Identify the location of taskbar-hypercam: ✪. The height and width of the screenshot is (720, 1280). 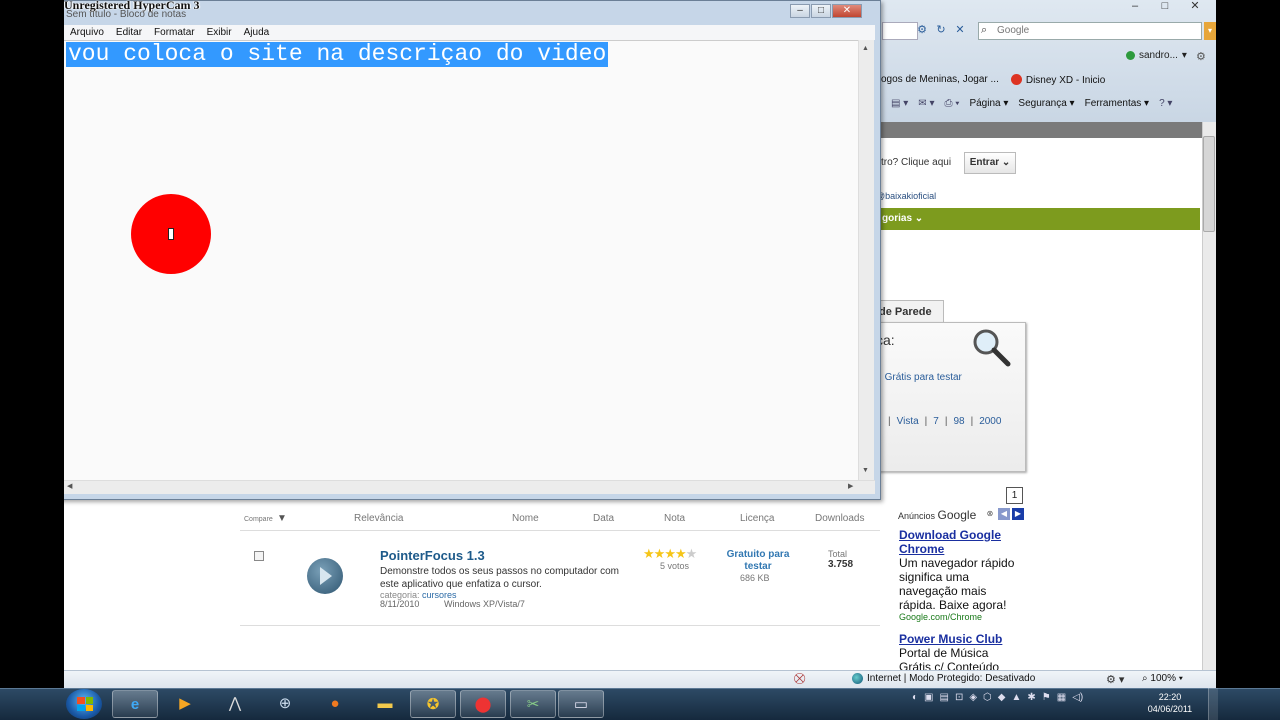
(433, 704).